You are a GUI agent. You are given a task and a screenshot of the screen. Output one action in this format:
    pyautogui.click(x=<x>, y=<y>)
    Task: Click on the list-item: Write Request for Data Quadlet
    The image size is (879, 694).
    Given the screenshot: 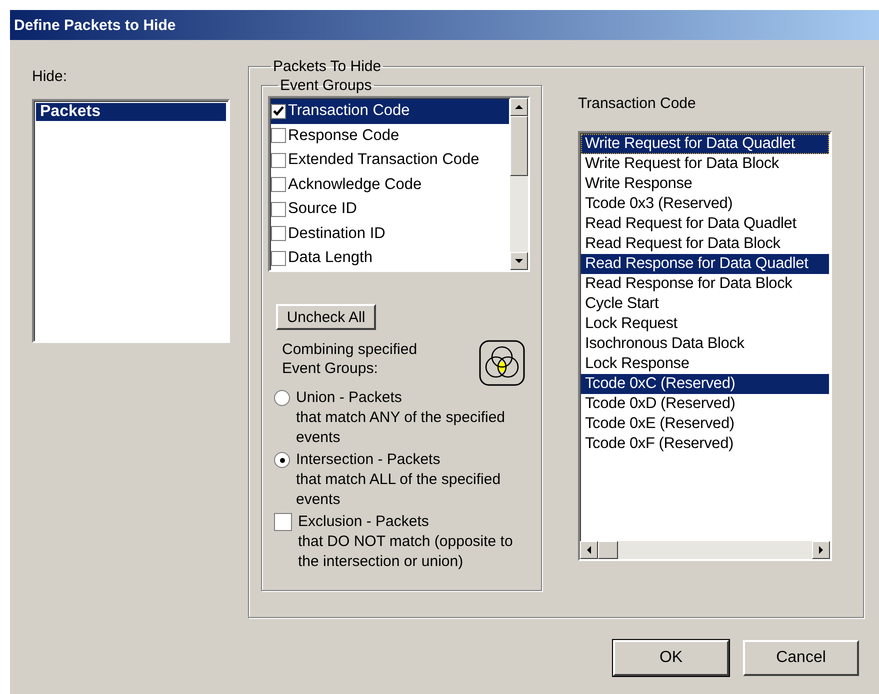 What is the action you would take?
    pyautogui.click(x=705, y=144)
    